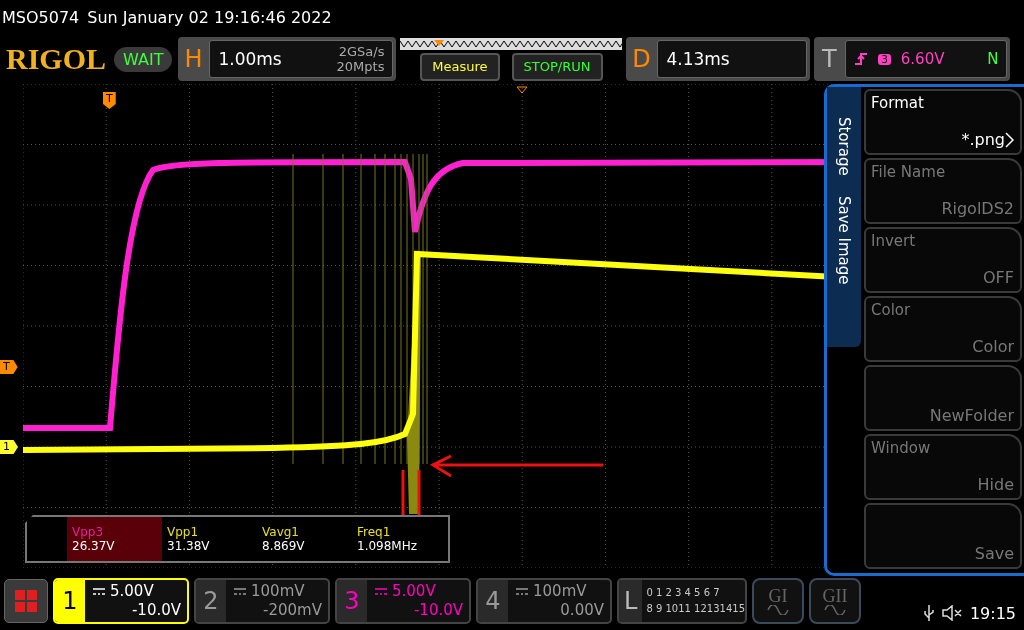  Describe the element at coordinates (522, 90) in the screenshot. I see `delay-marker-icon` at that location.